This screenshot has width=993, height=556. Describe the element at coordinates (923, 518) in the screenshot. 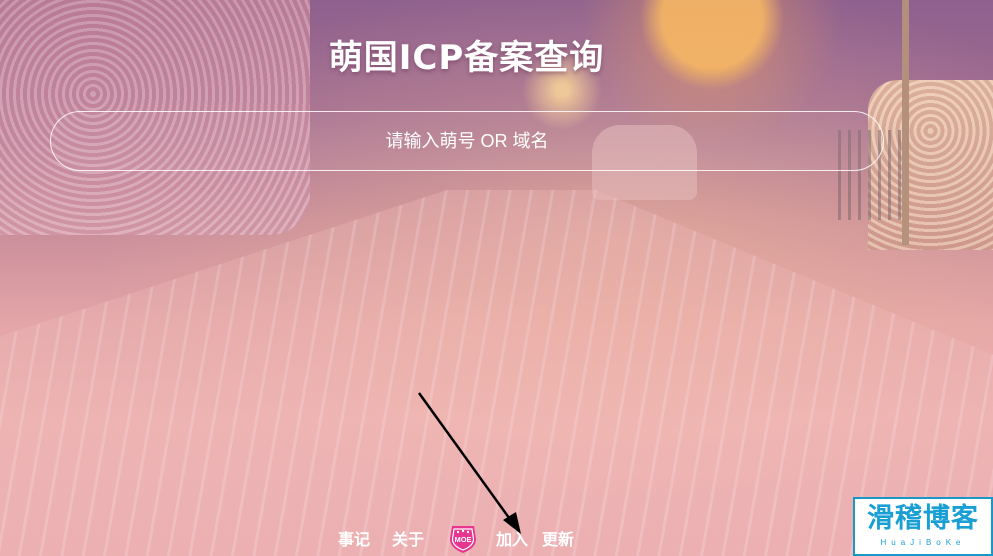

I see `watermark-main-text: 滑稽博客` at that location.